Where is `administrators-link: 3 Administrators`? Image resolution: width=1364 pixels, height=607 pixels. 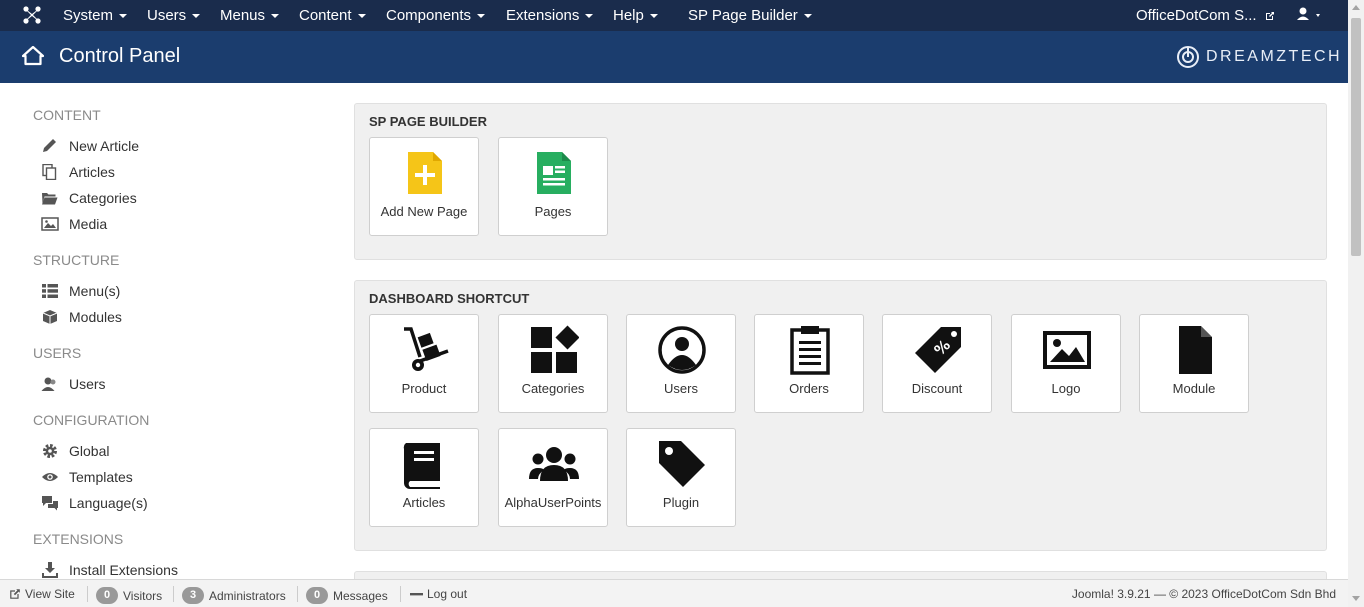
administrators-link: 3 Administrators is located at coordinates (234, 595).